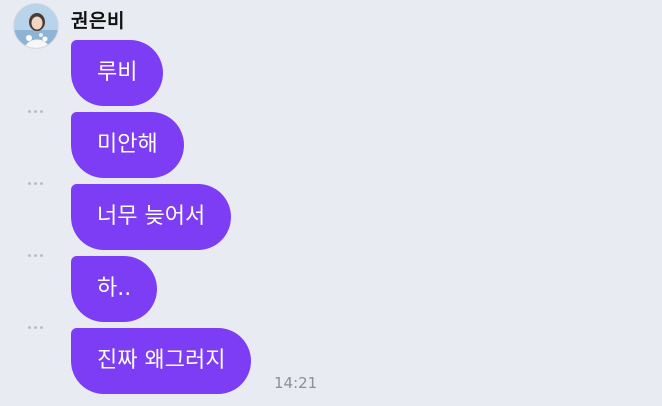 The image size is (662, 406). I want to click on message-bubble: 너무 늦어서, so click(151, 217).